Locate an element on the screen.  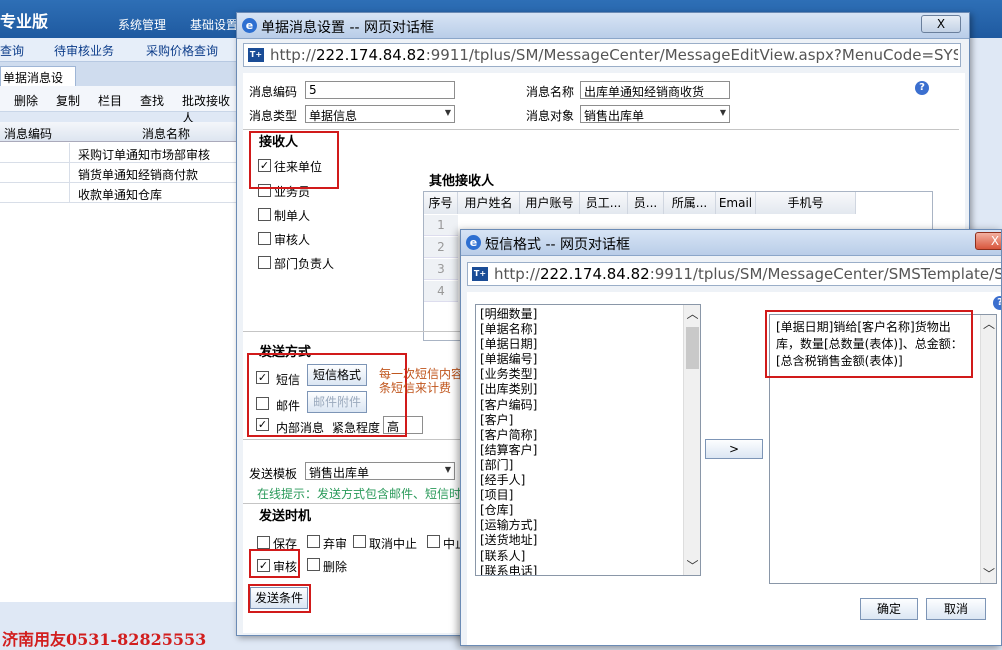
msg-name-field: 出库单通知经销商收货 is located at coordinates (655, 90).